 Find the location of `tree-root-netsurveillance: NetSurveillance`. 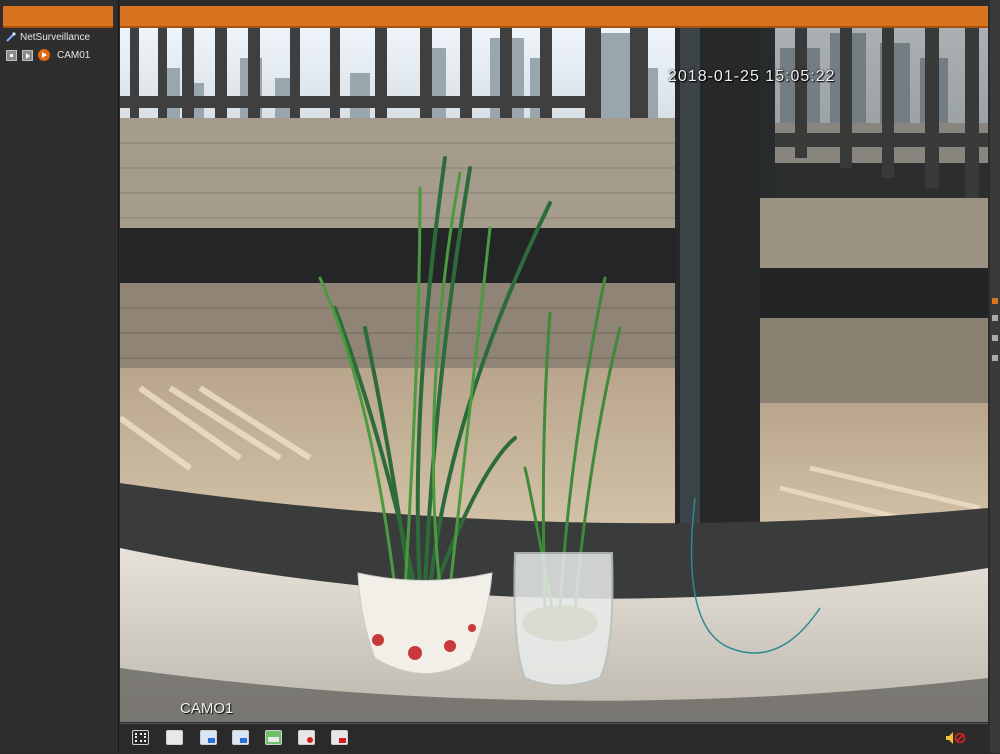

tree-root-netsurveillance: NetSurveillance is located at coordinates (48, 37).